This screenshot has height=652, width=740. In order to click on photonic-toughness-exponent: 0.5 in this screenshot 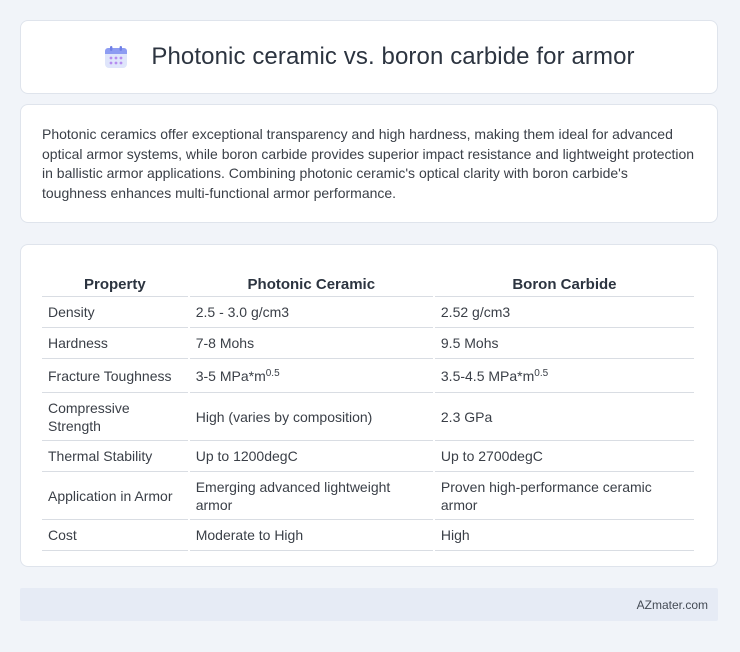, I will do `click(272, 373)`.